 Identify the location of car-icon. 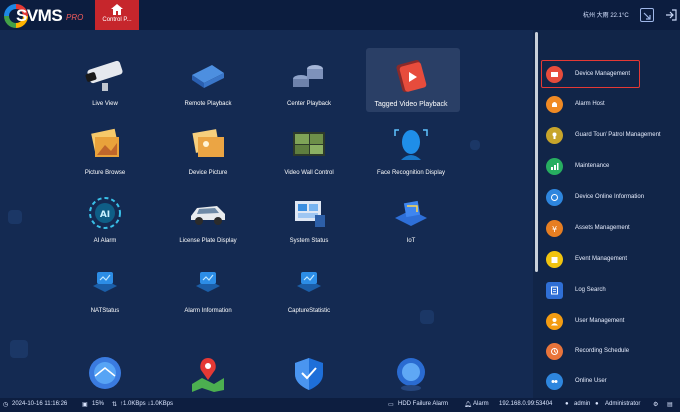
(208, 213).